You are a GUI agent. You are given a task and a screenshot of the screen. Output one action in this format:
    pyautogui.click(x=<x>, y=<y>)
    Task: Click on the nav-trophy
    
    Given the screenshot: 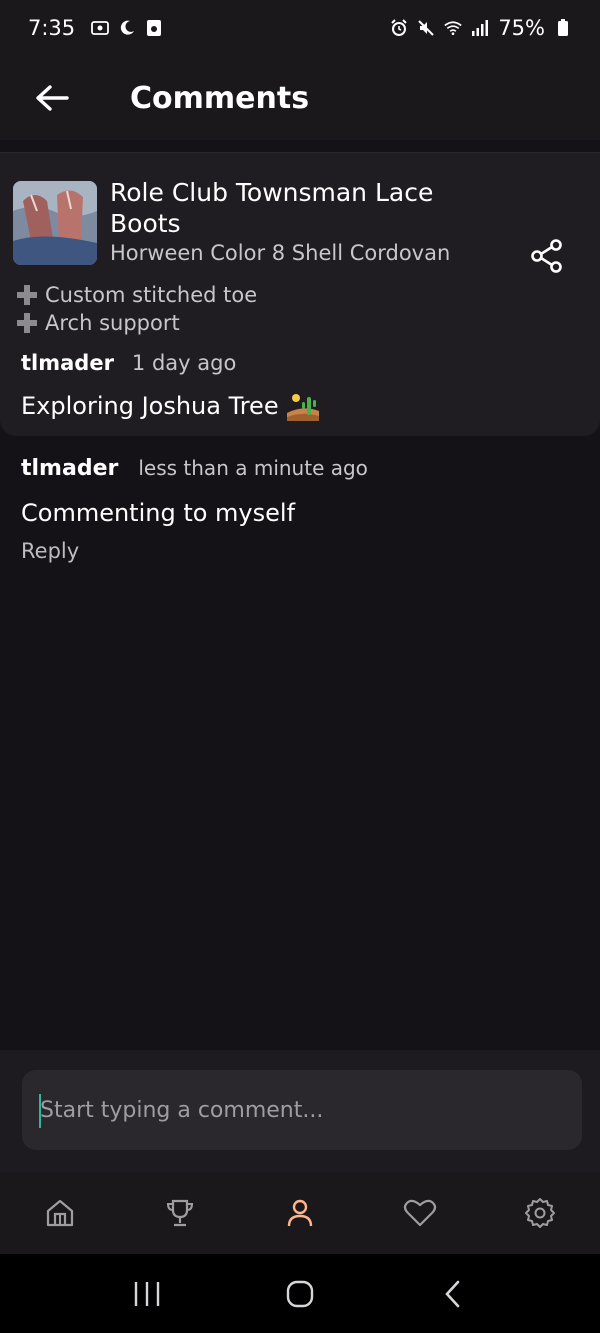 What is the action you would take?
    pyautogui.click(x=180, y=1213)
    